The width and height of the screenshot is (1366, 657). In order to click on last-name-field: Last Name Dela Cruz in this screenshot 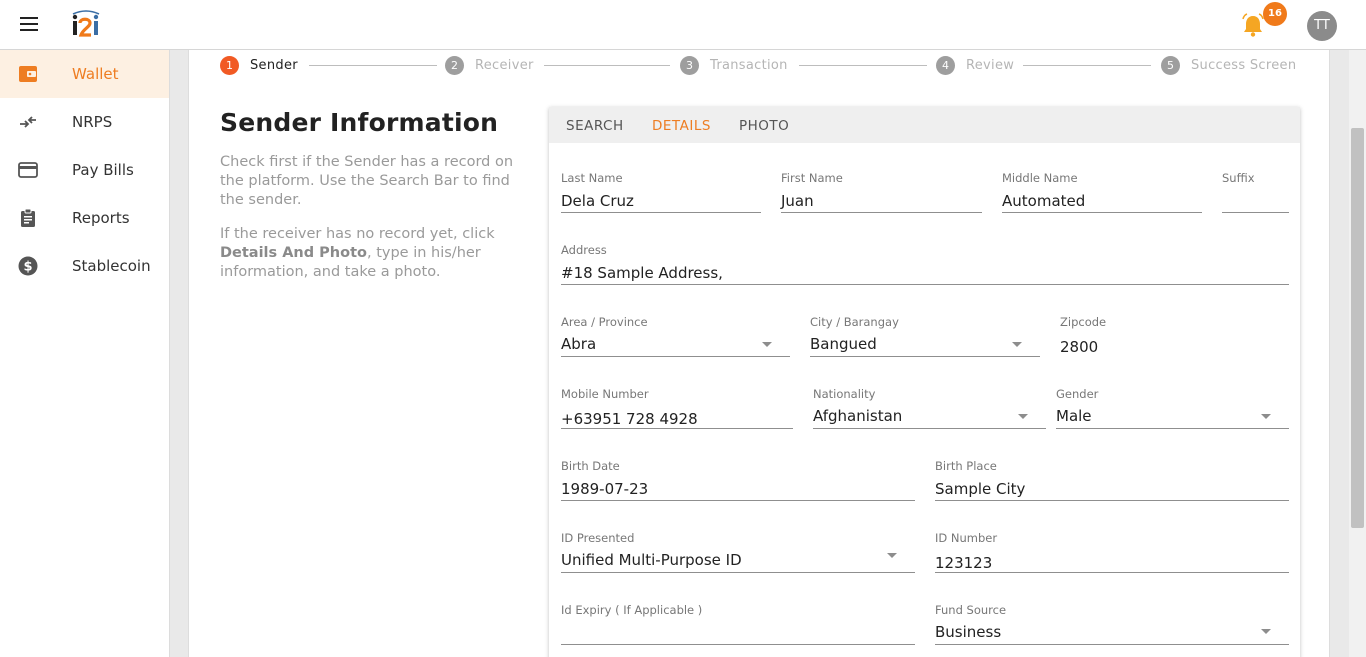, I will do `click(661, 192)`.